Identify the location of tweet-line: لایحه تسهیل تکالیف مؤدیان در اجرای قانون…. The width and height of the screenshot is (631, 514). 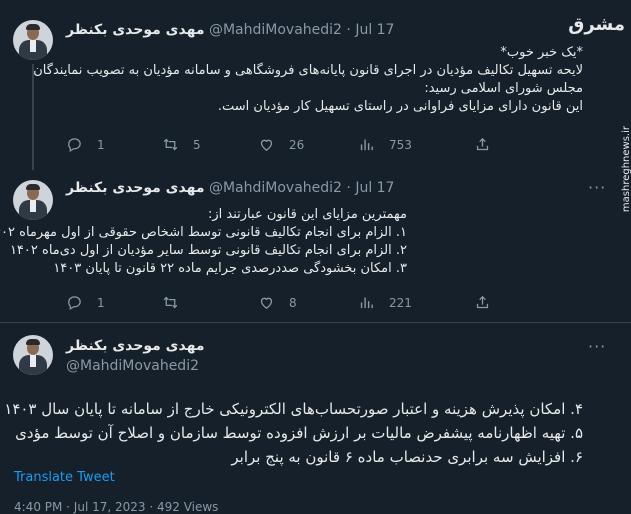
(308, 70).